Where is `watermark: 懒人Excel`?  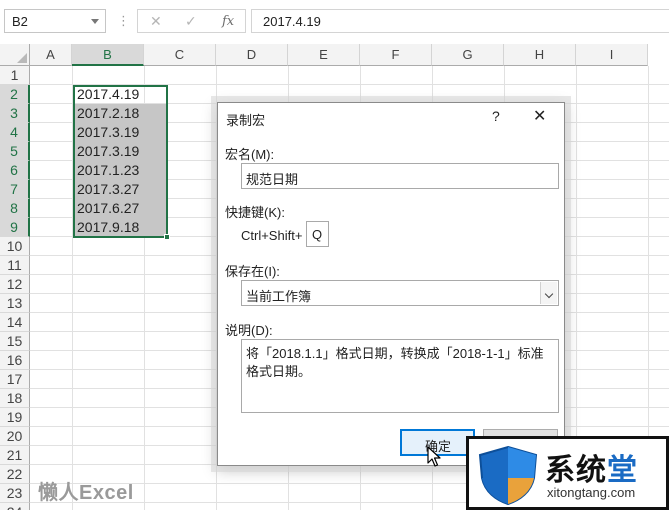 watermark: 懒人Excel is located at coordinates (86, 493).